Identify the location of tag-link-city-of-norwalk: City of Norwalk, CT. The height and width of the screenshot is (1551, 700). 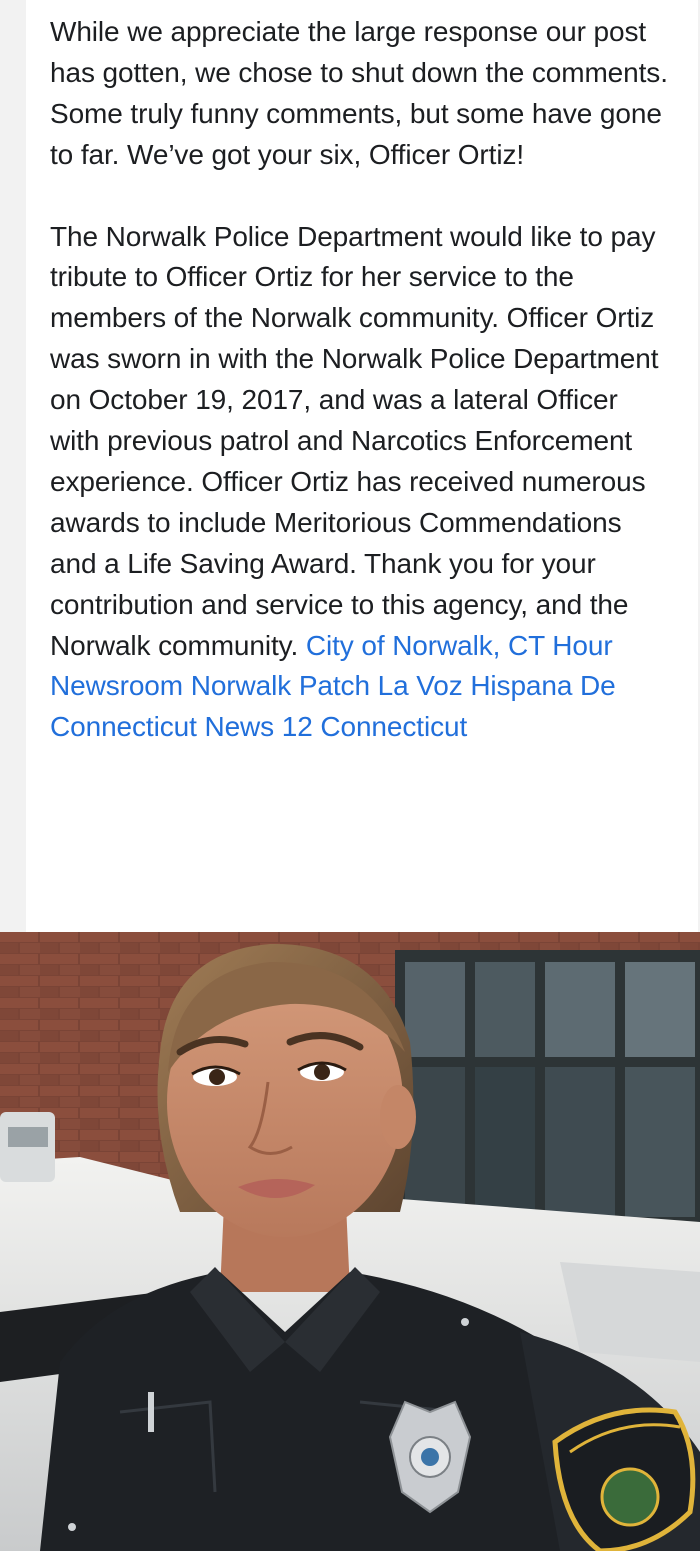
(425, 645).